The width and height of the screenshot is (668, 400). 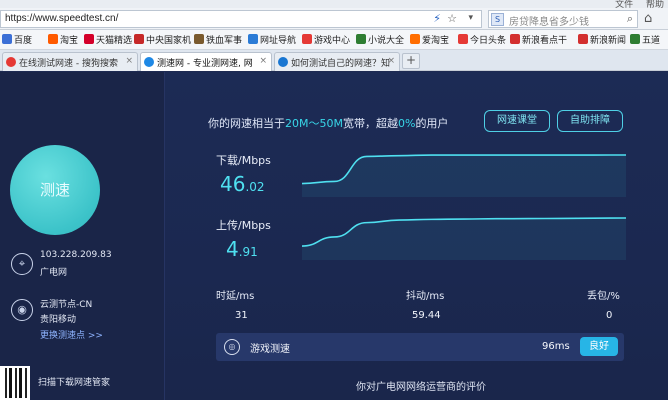 I want to click on bookmark-item: 新浪新闻, so click(x=602, y=39).